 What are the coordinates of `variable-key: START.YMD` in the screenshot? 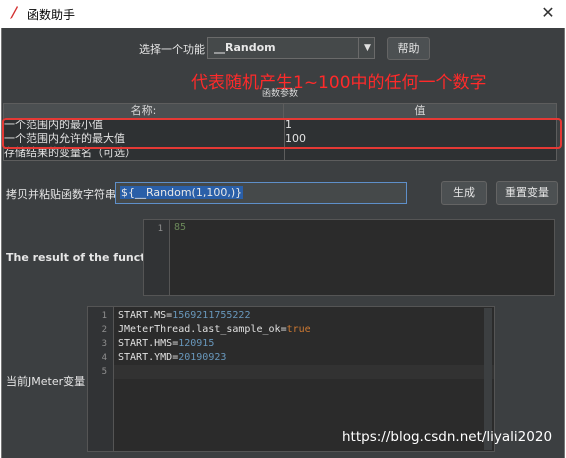 It's located at (145, 357).